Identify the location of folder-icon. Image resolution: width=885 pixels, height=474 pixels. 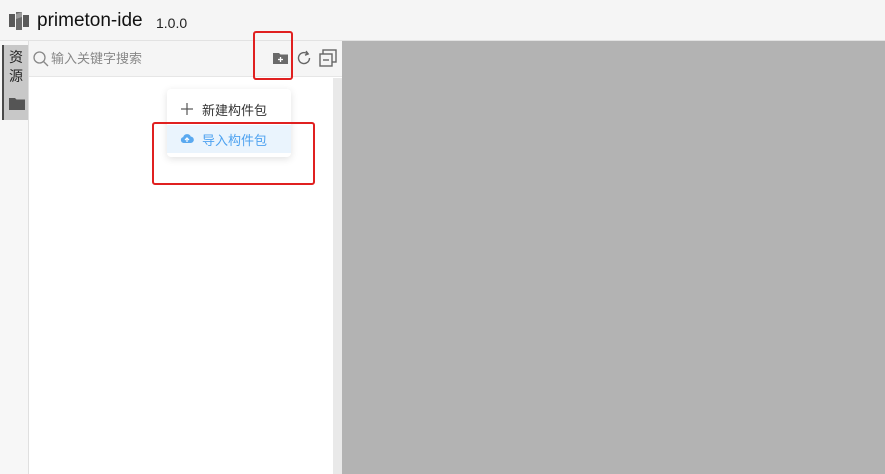
(17, 104).